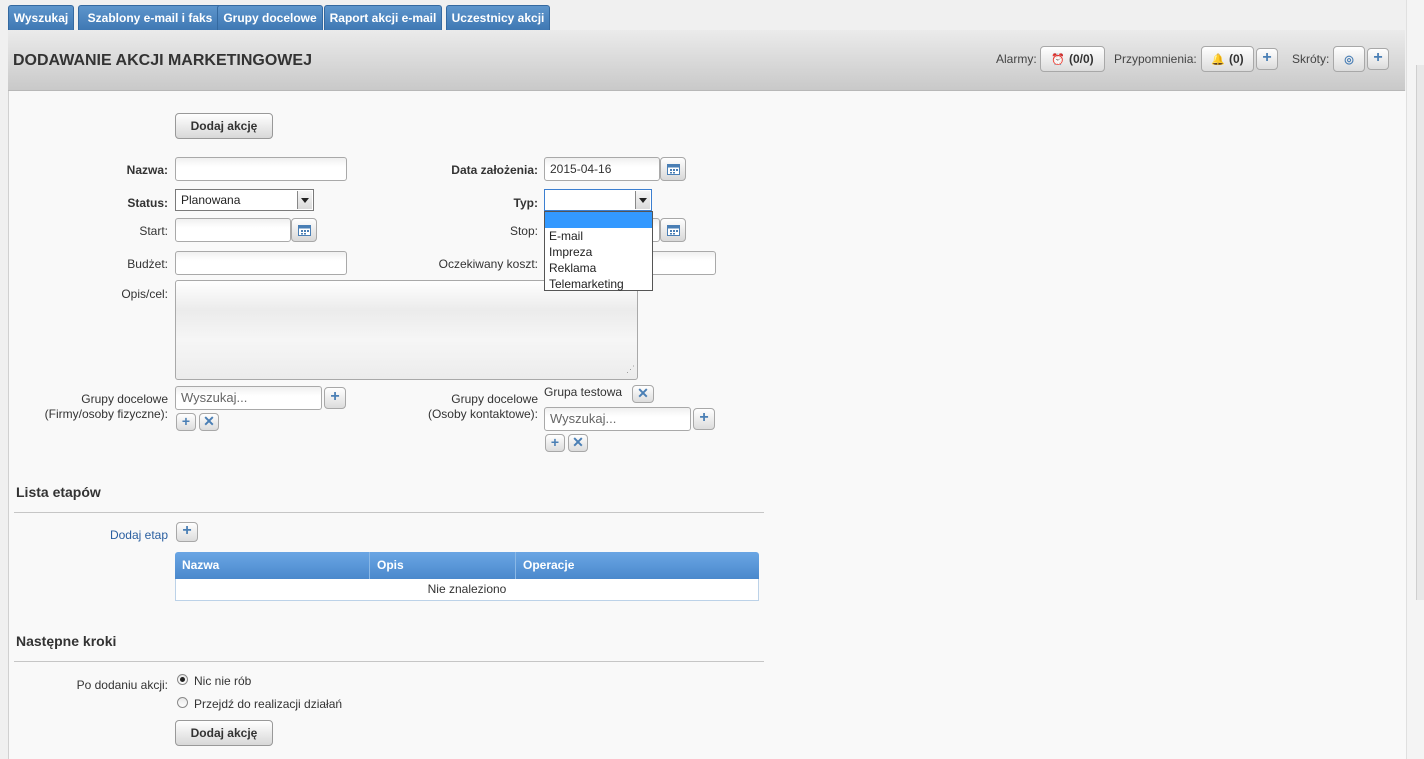 Image resolution: width=1424 pixels, height=759 pixels. I want to click on stages-table-empty-row: Nie znaleziono, so click(467, 590).